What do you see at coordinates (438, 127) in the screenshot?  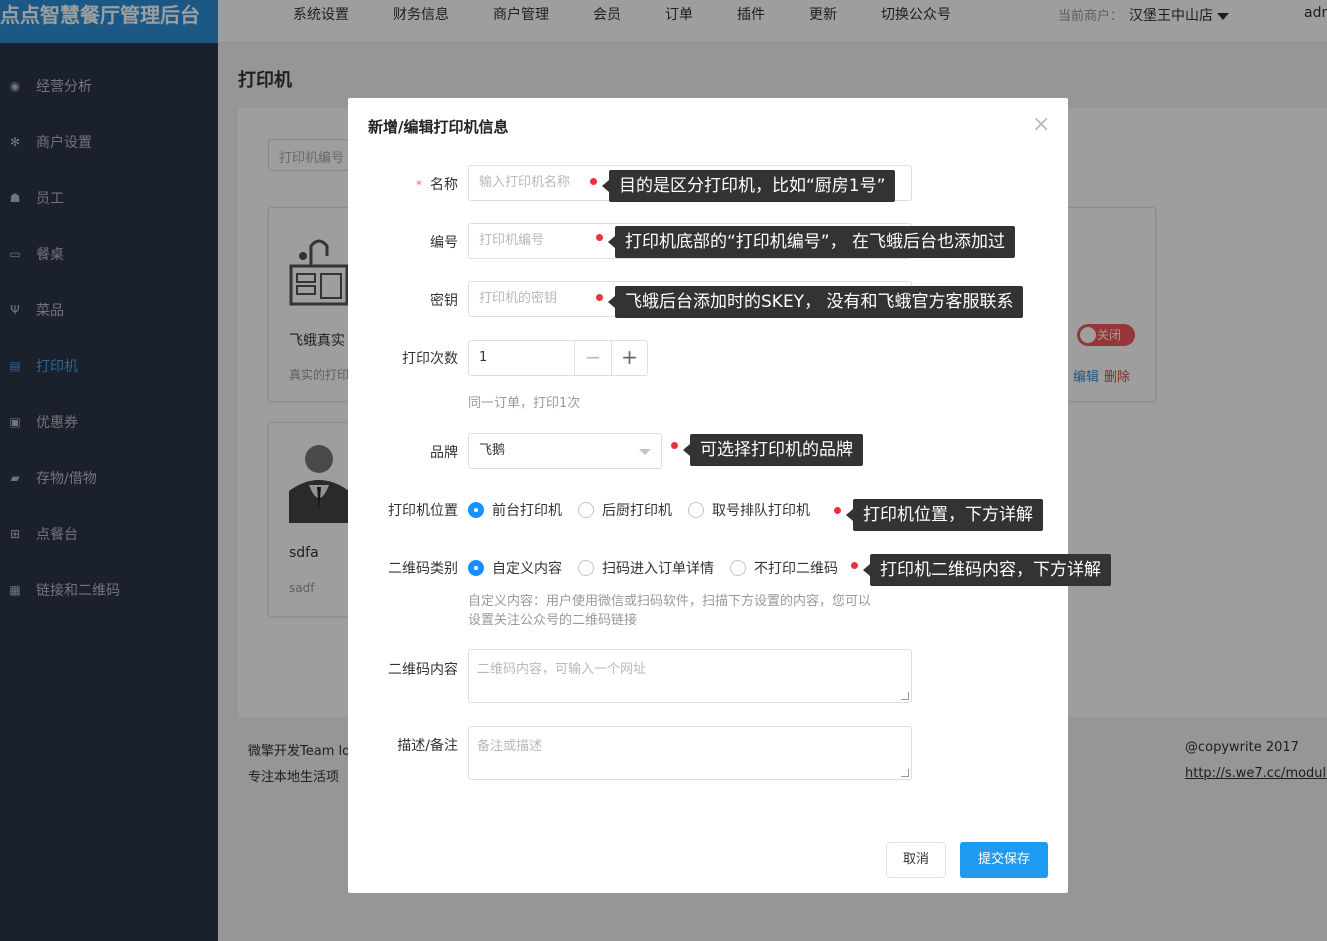 I see `dialog-title: 新增/编辑打印机信息` at bounding box center [438, 127].